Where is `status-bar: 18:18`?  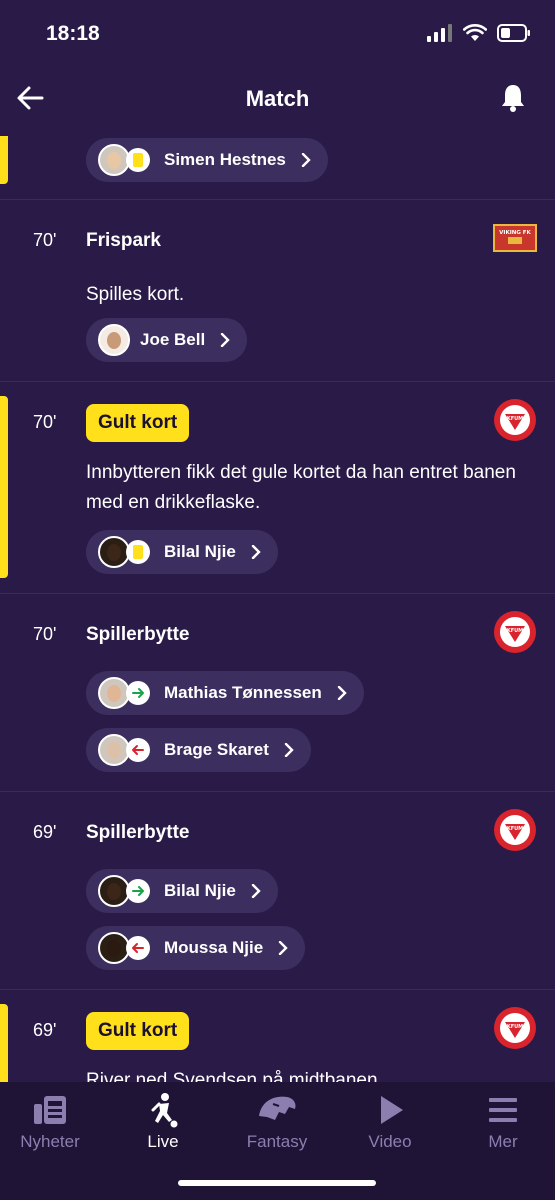 status-bar: 18:18 is located at coordinates (277, 35).